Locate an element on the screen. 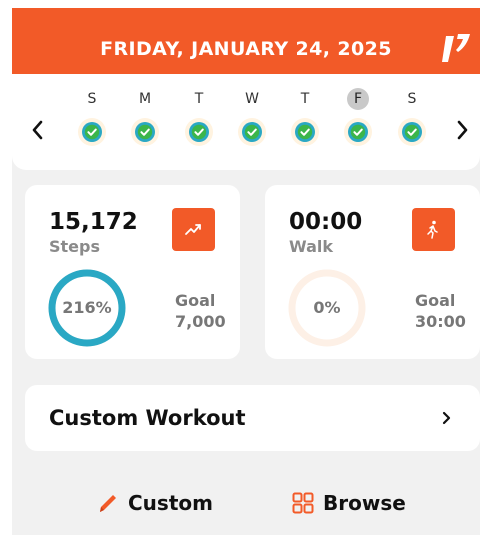  day-friday: F is located at coordinates (358, 117).